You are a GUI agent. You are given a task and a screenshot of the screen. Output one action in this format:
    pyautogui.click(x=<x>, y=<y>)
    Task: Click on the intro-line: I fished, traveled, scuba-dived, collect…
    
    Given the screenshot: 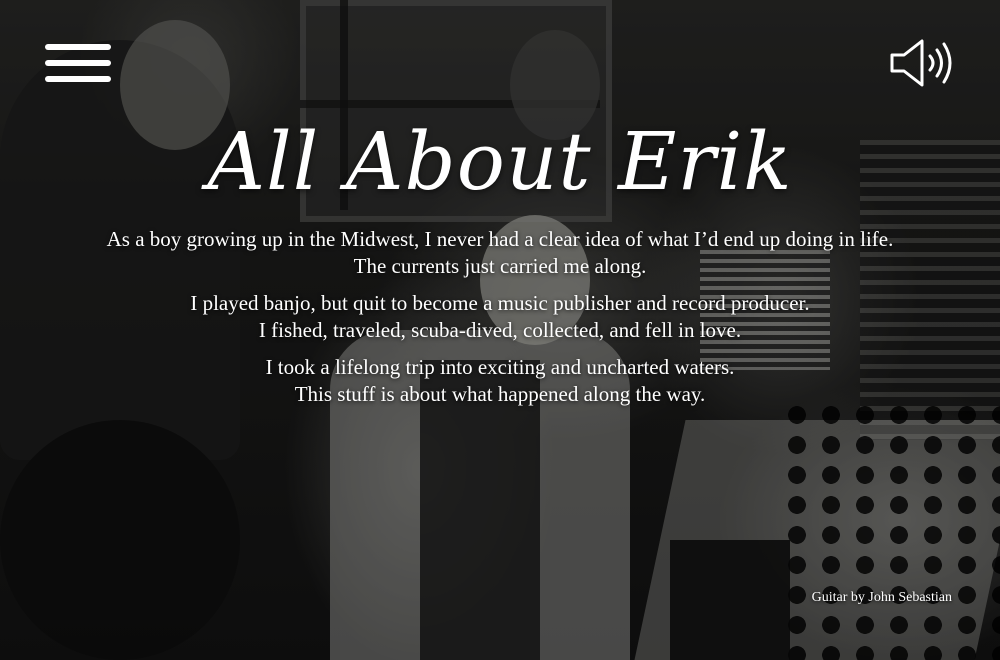 What is the action you would take?
    pyautogui.click(x=500, y=330)
    